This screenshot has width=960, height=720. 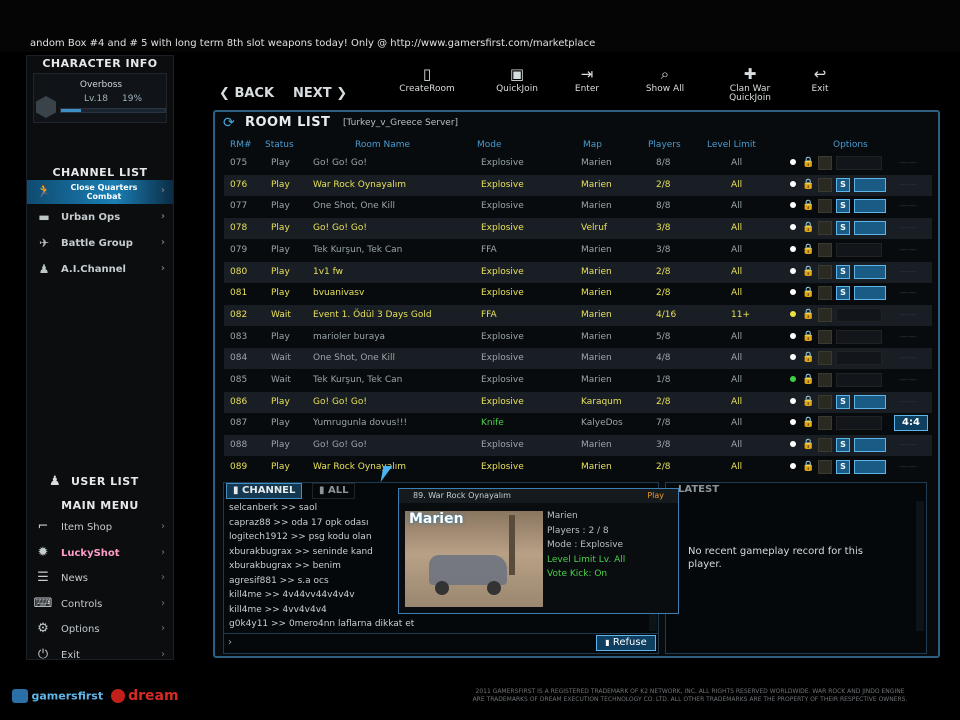 I want to click on room-row: 080 Play 1v1 fw Explosive Marien 2/8 All 🔒 S ——, so click(x=578, y=272).